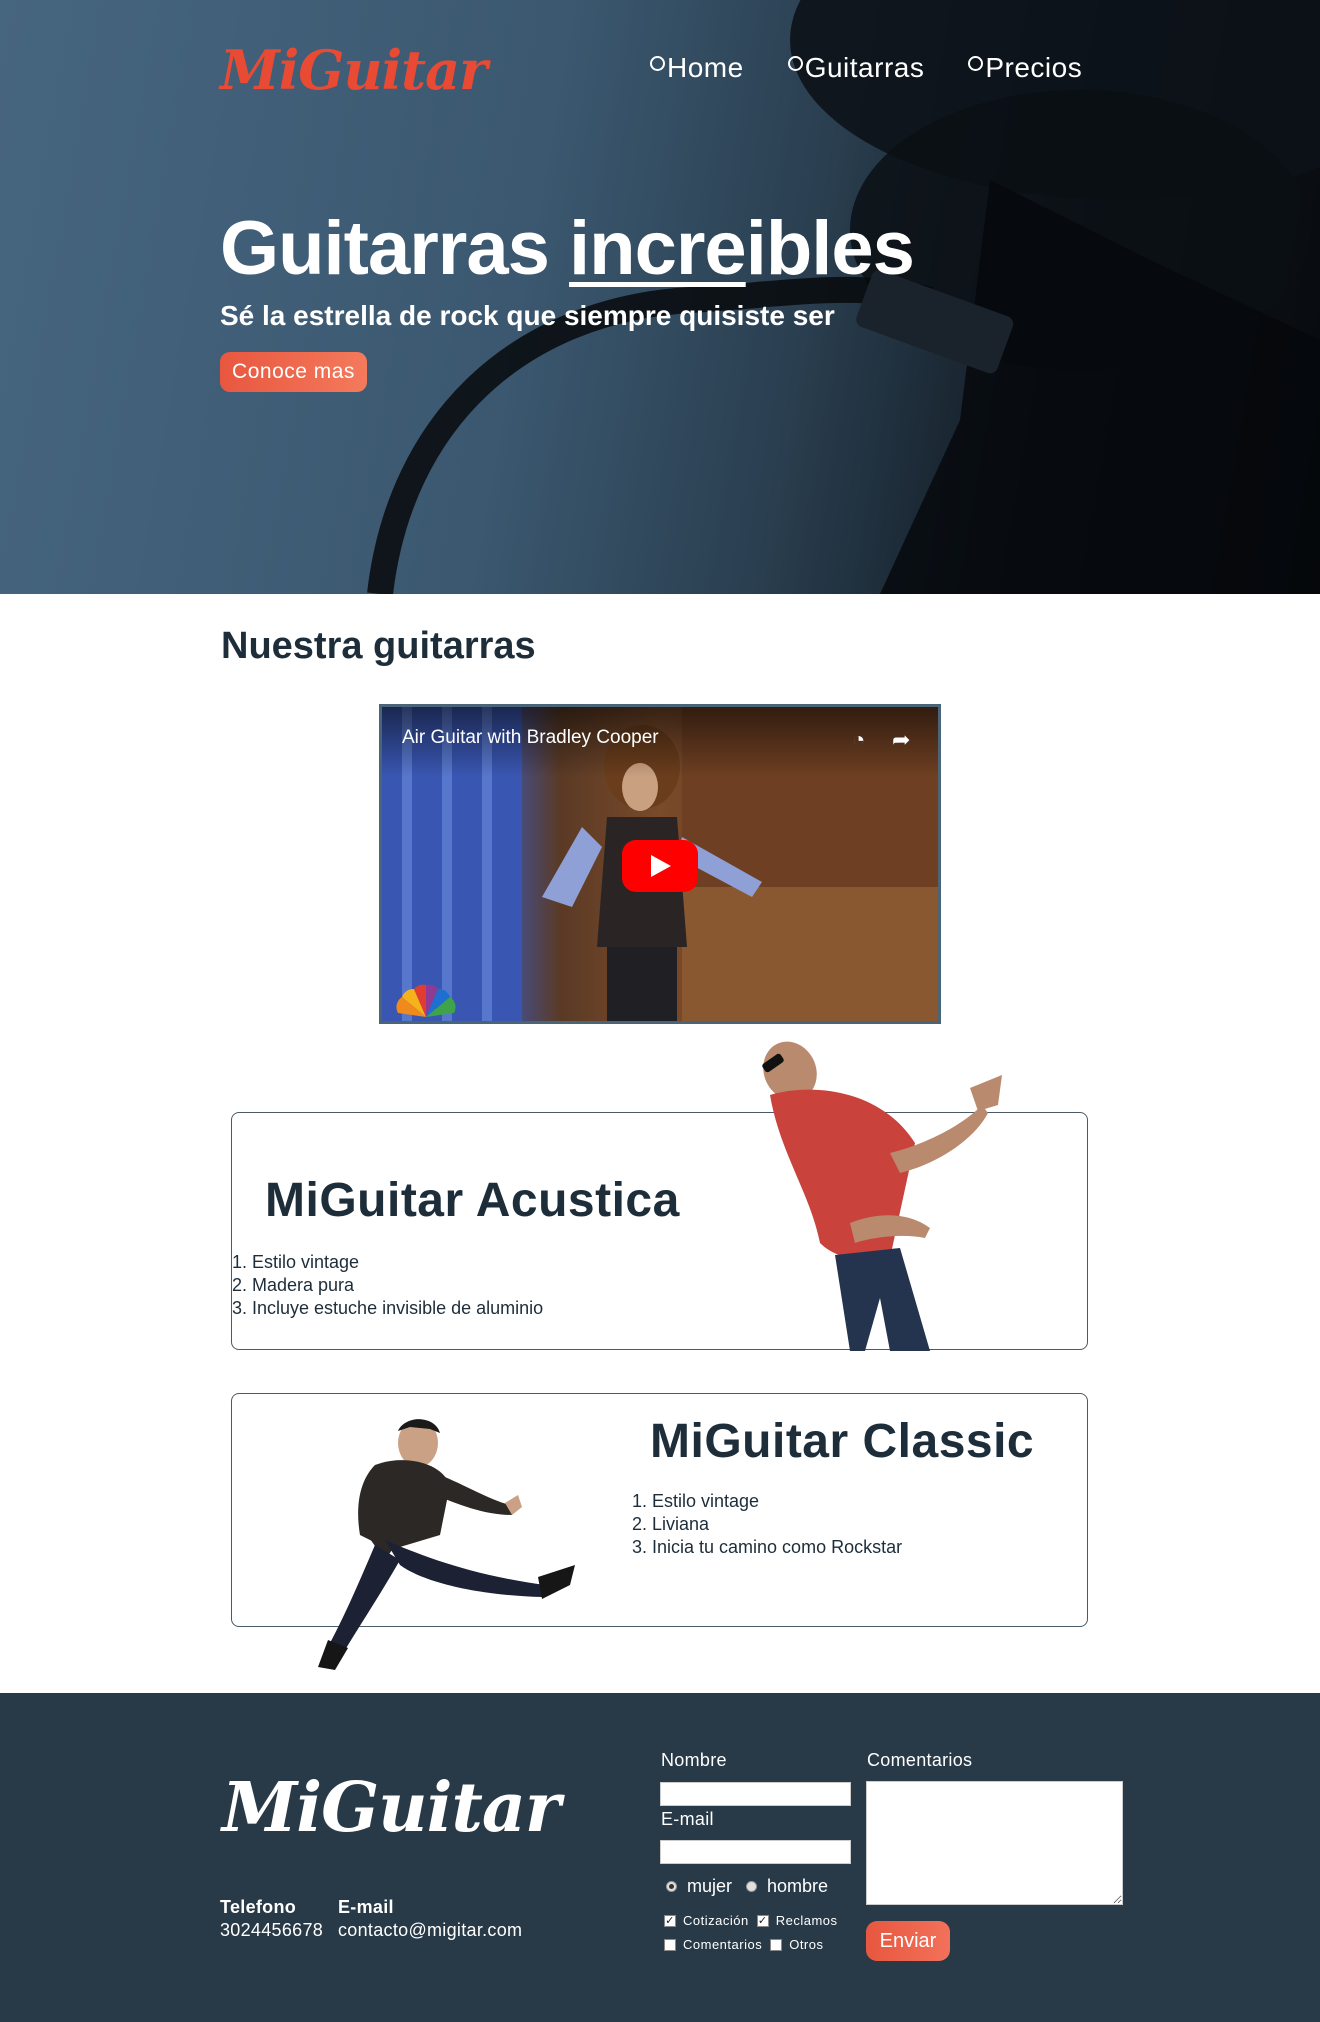 This screenshot has width=1320, height=2022. What do you see at coordinates (687, 1819) in the screenshot?
I see `email-field-label: E-mail` at bounding box center [687, 1819].